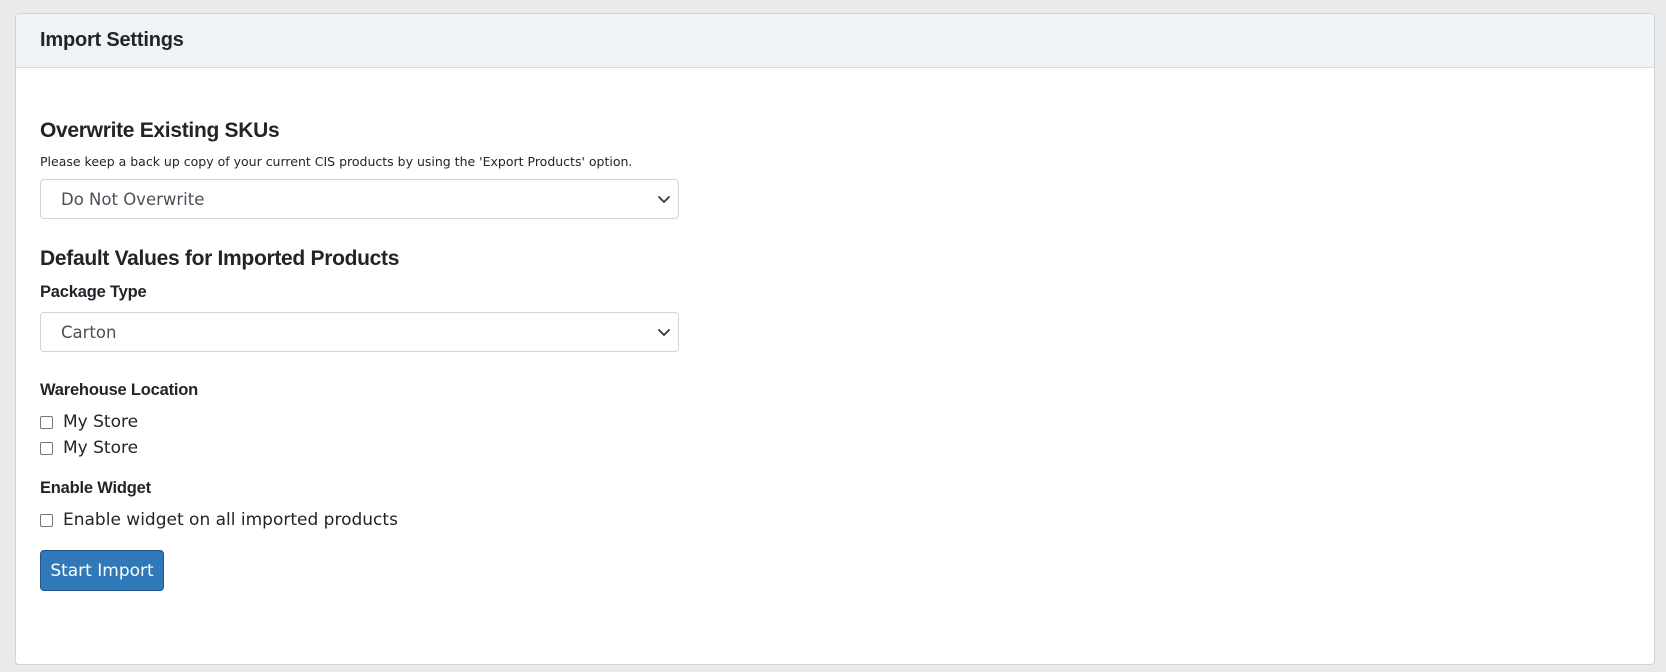  I want to click on overwrite-select: Do Not Overwrite, so click(359, 199).